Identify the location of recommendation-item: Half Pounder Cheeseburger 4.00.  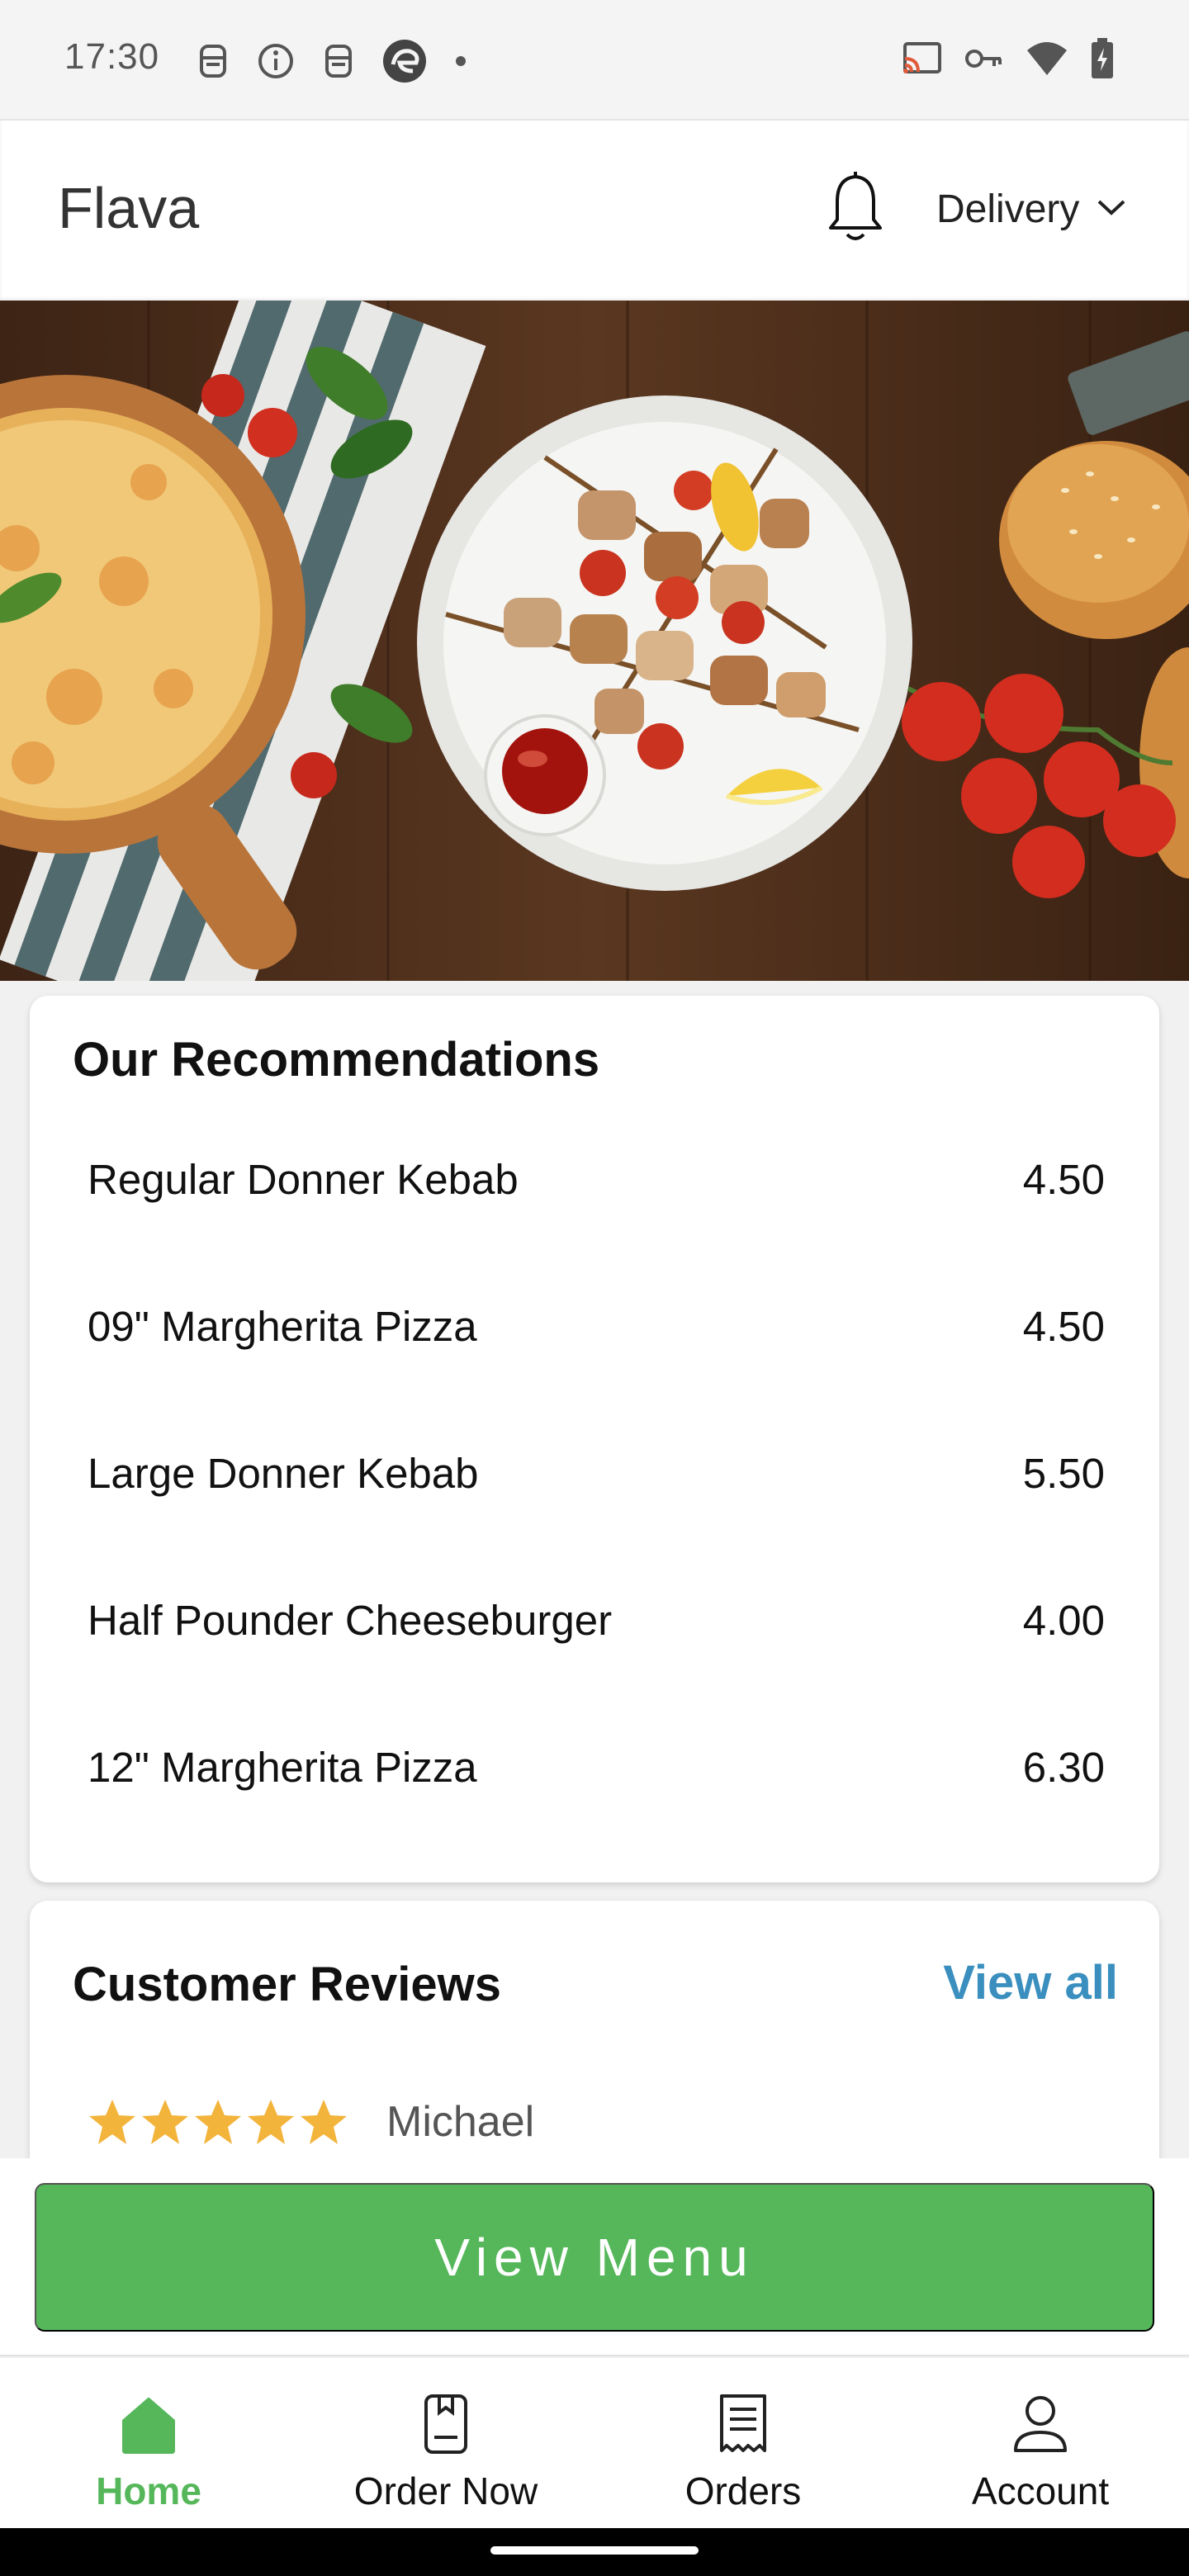
(596, 1619).